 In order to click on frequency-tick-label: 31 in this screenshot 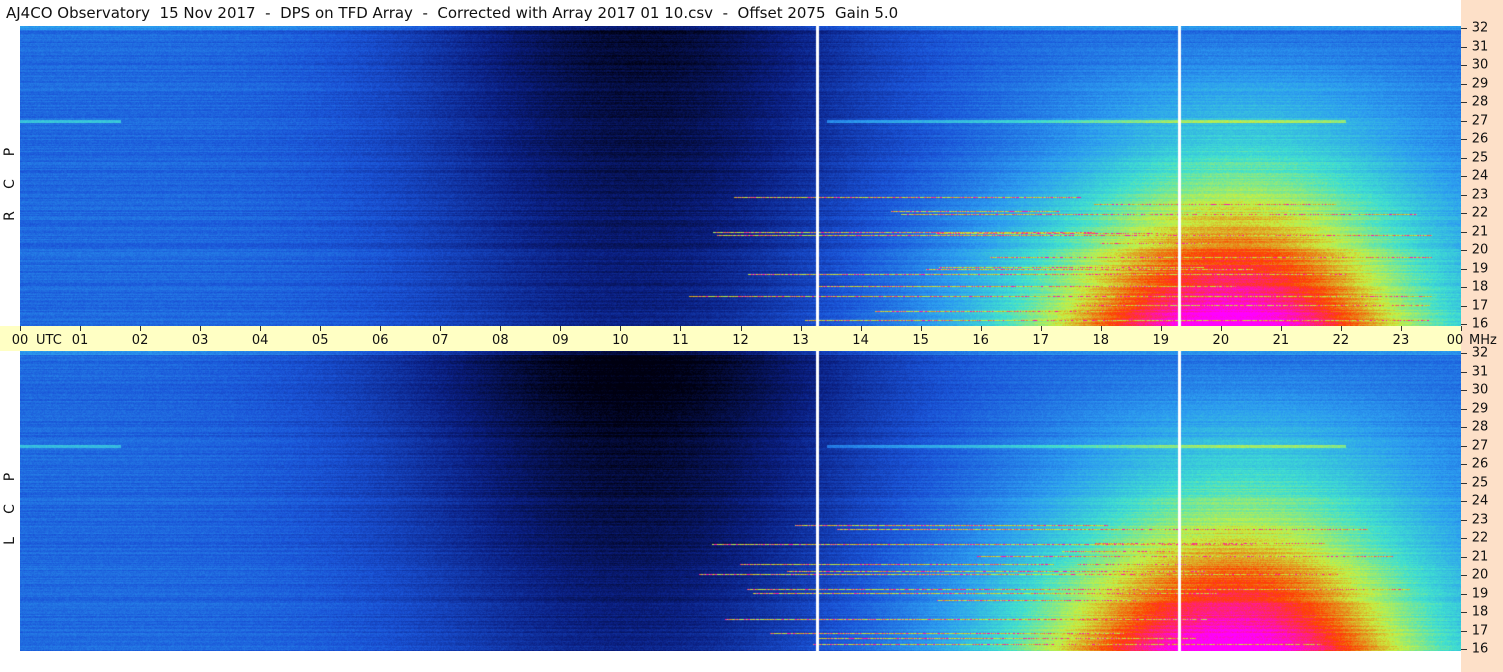, I will do `click(1480, 46)`.